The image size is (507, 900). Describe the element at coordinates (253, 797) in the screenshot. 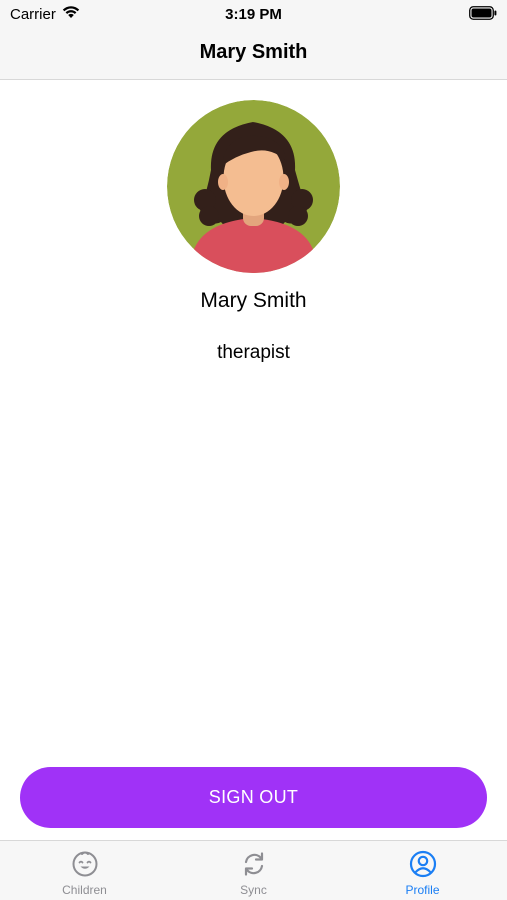

I see `sign-out-button: SIGN OUT` at that location.